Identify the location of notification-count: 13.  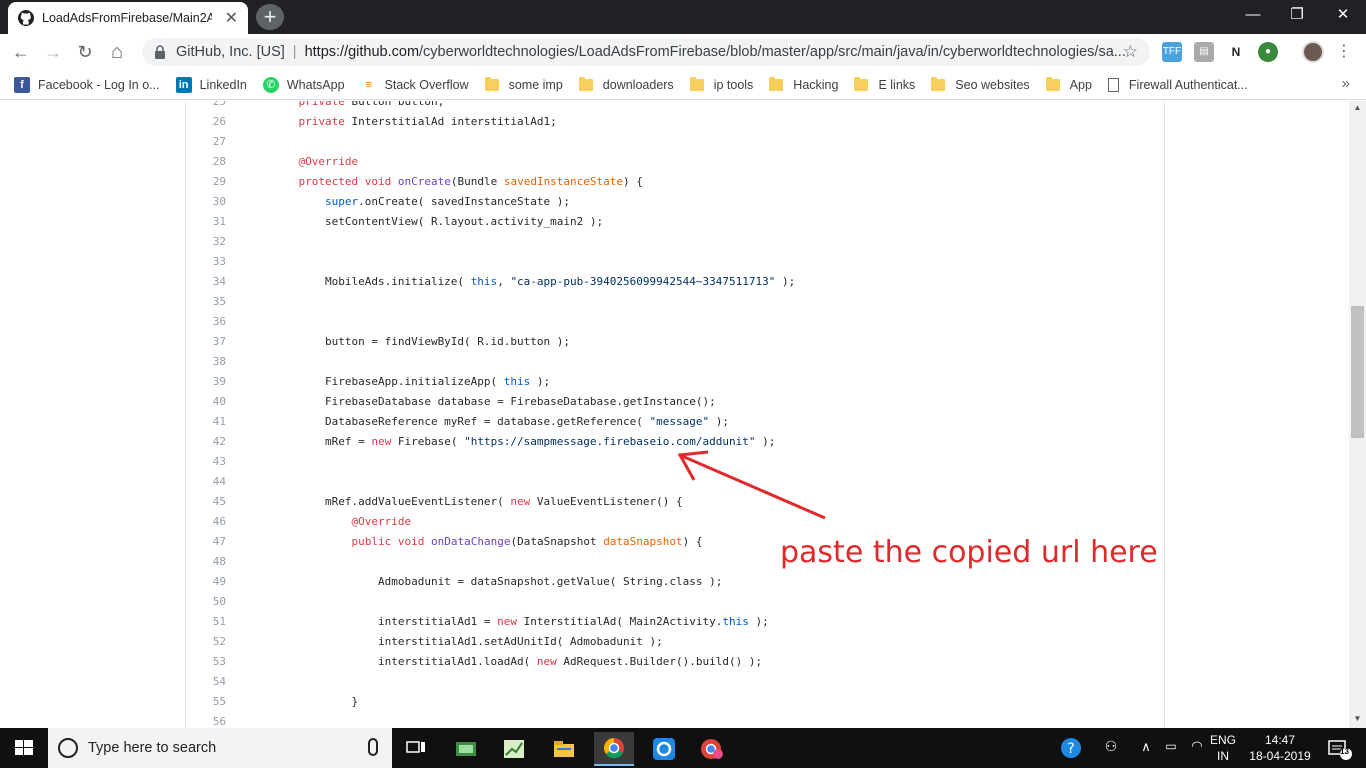
(1344, 751).